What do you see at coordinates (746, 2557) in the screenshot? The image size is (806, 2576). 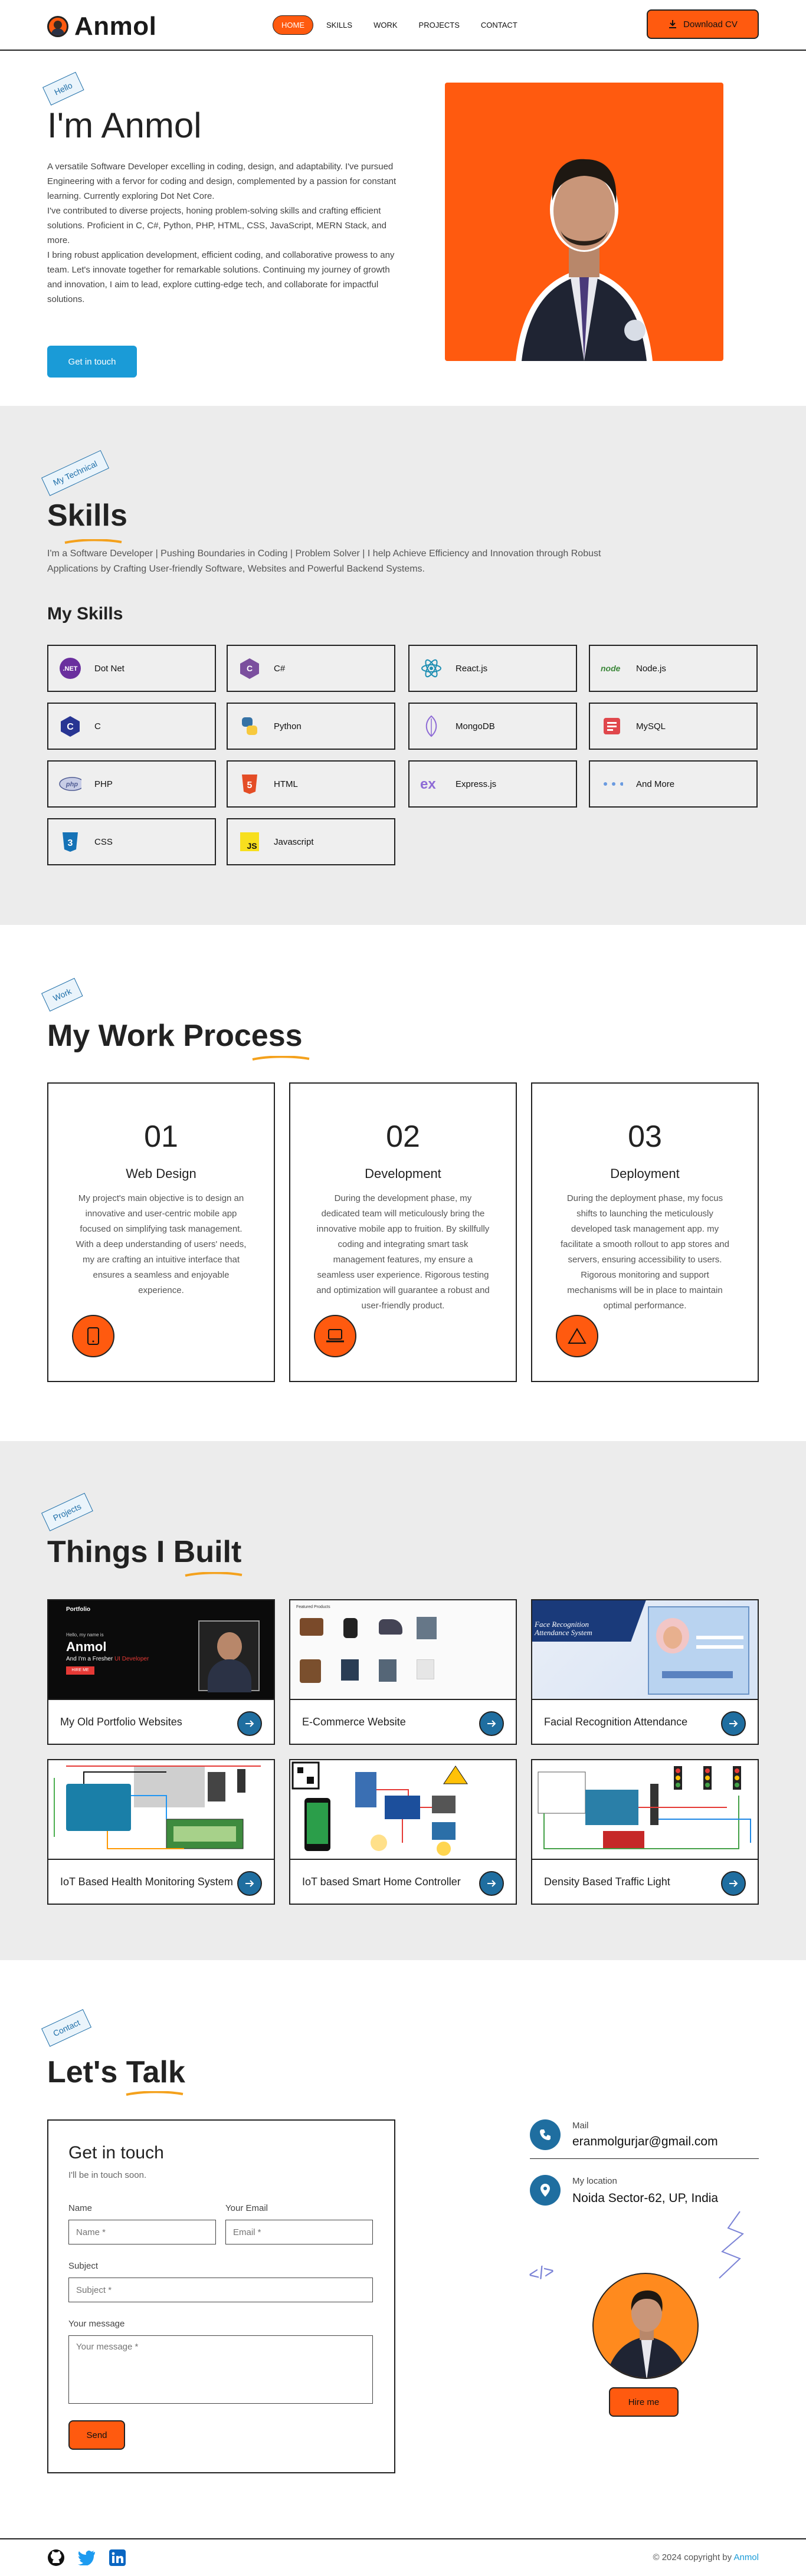 I see `copyright-brand: Anmol` at bounding box center [746, 2557].